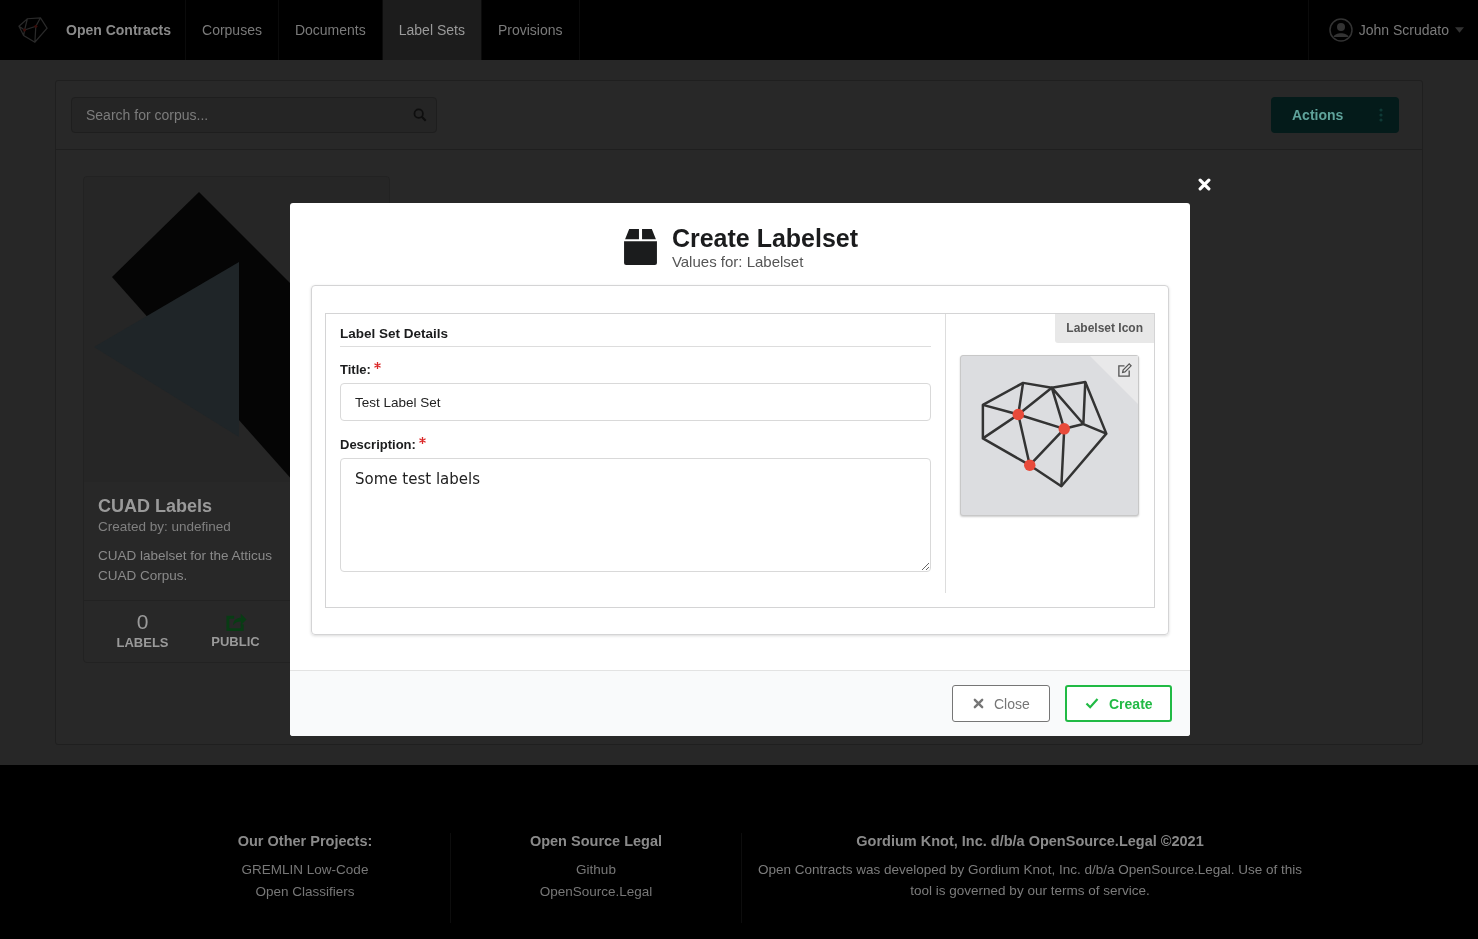 The height and width of the screenshot is (939, 1478). I want to click on nav-tab: Label Sets, so click(432, 30).